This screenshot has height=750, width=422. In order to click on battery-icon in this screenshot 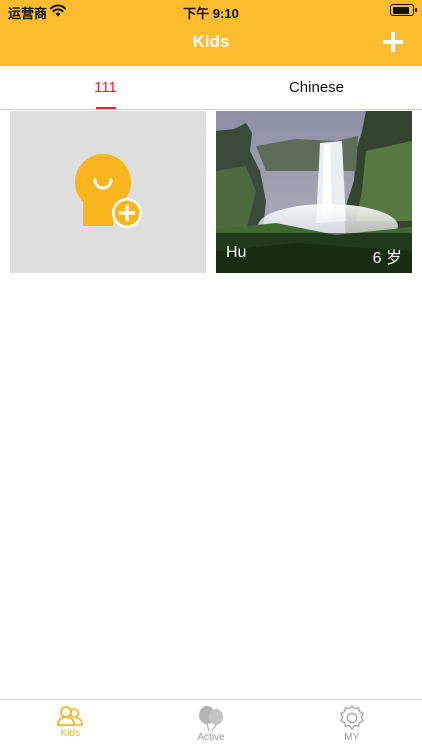, I will do `click(403, 10)`.